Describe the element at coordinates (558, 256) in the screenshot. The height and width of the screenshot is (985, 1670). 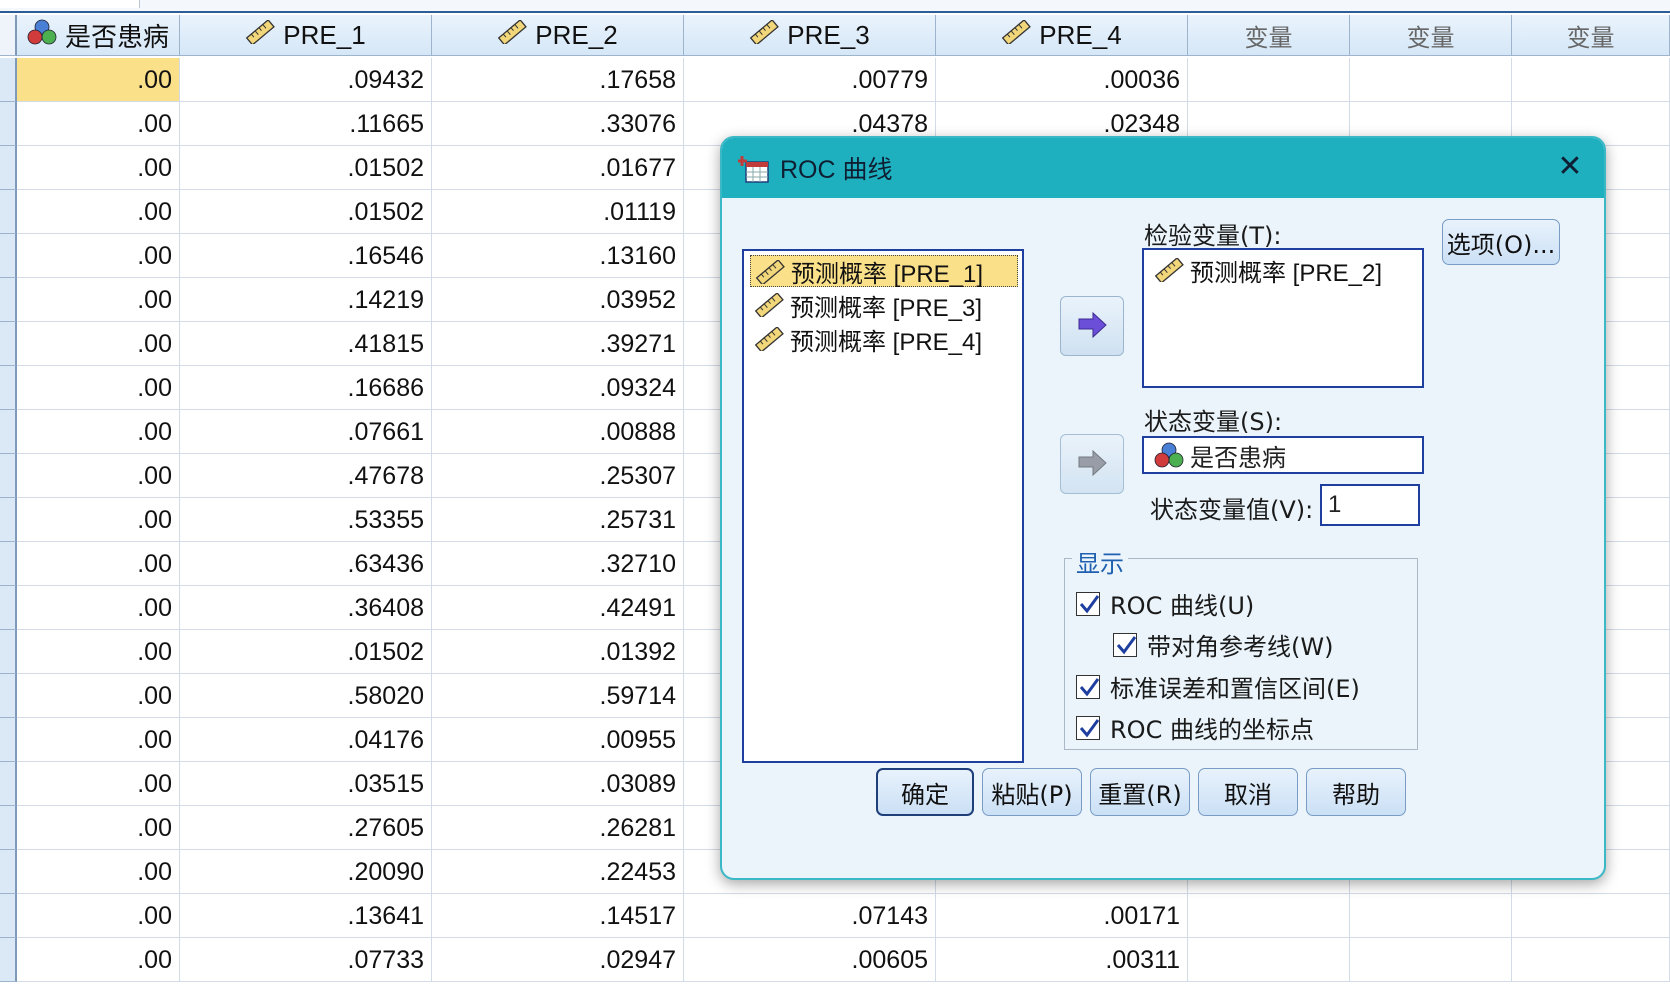
I see `data-cell: .13160` at that location.